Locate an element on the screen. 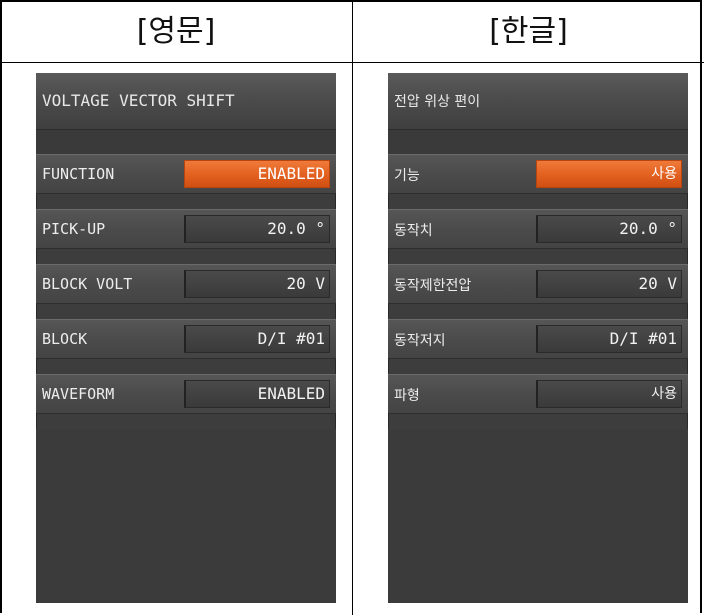  setting-row-pickup: 동작치 20.0 ° is located at coordinates (538, 229).